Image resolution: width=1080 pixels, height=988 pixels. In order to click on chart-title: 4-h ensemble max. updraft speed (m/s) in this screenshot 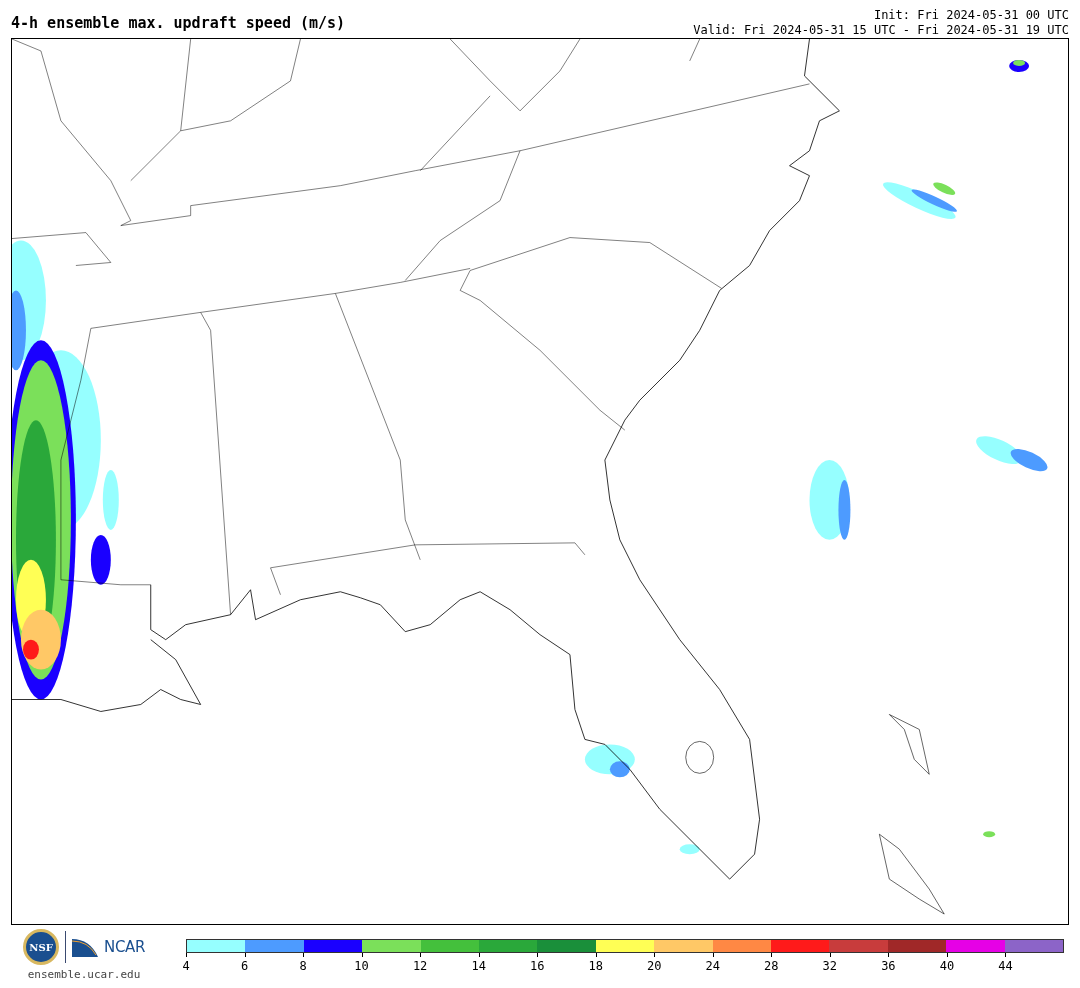, I will do `click(178, 23)`.